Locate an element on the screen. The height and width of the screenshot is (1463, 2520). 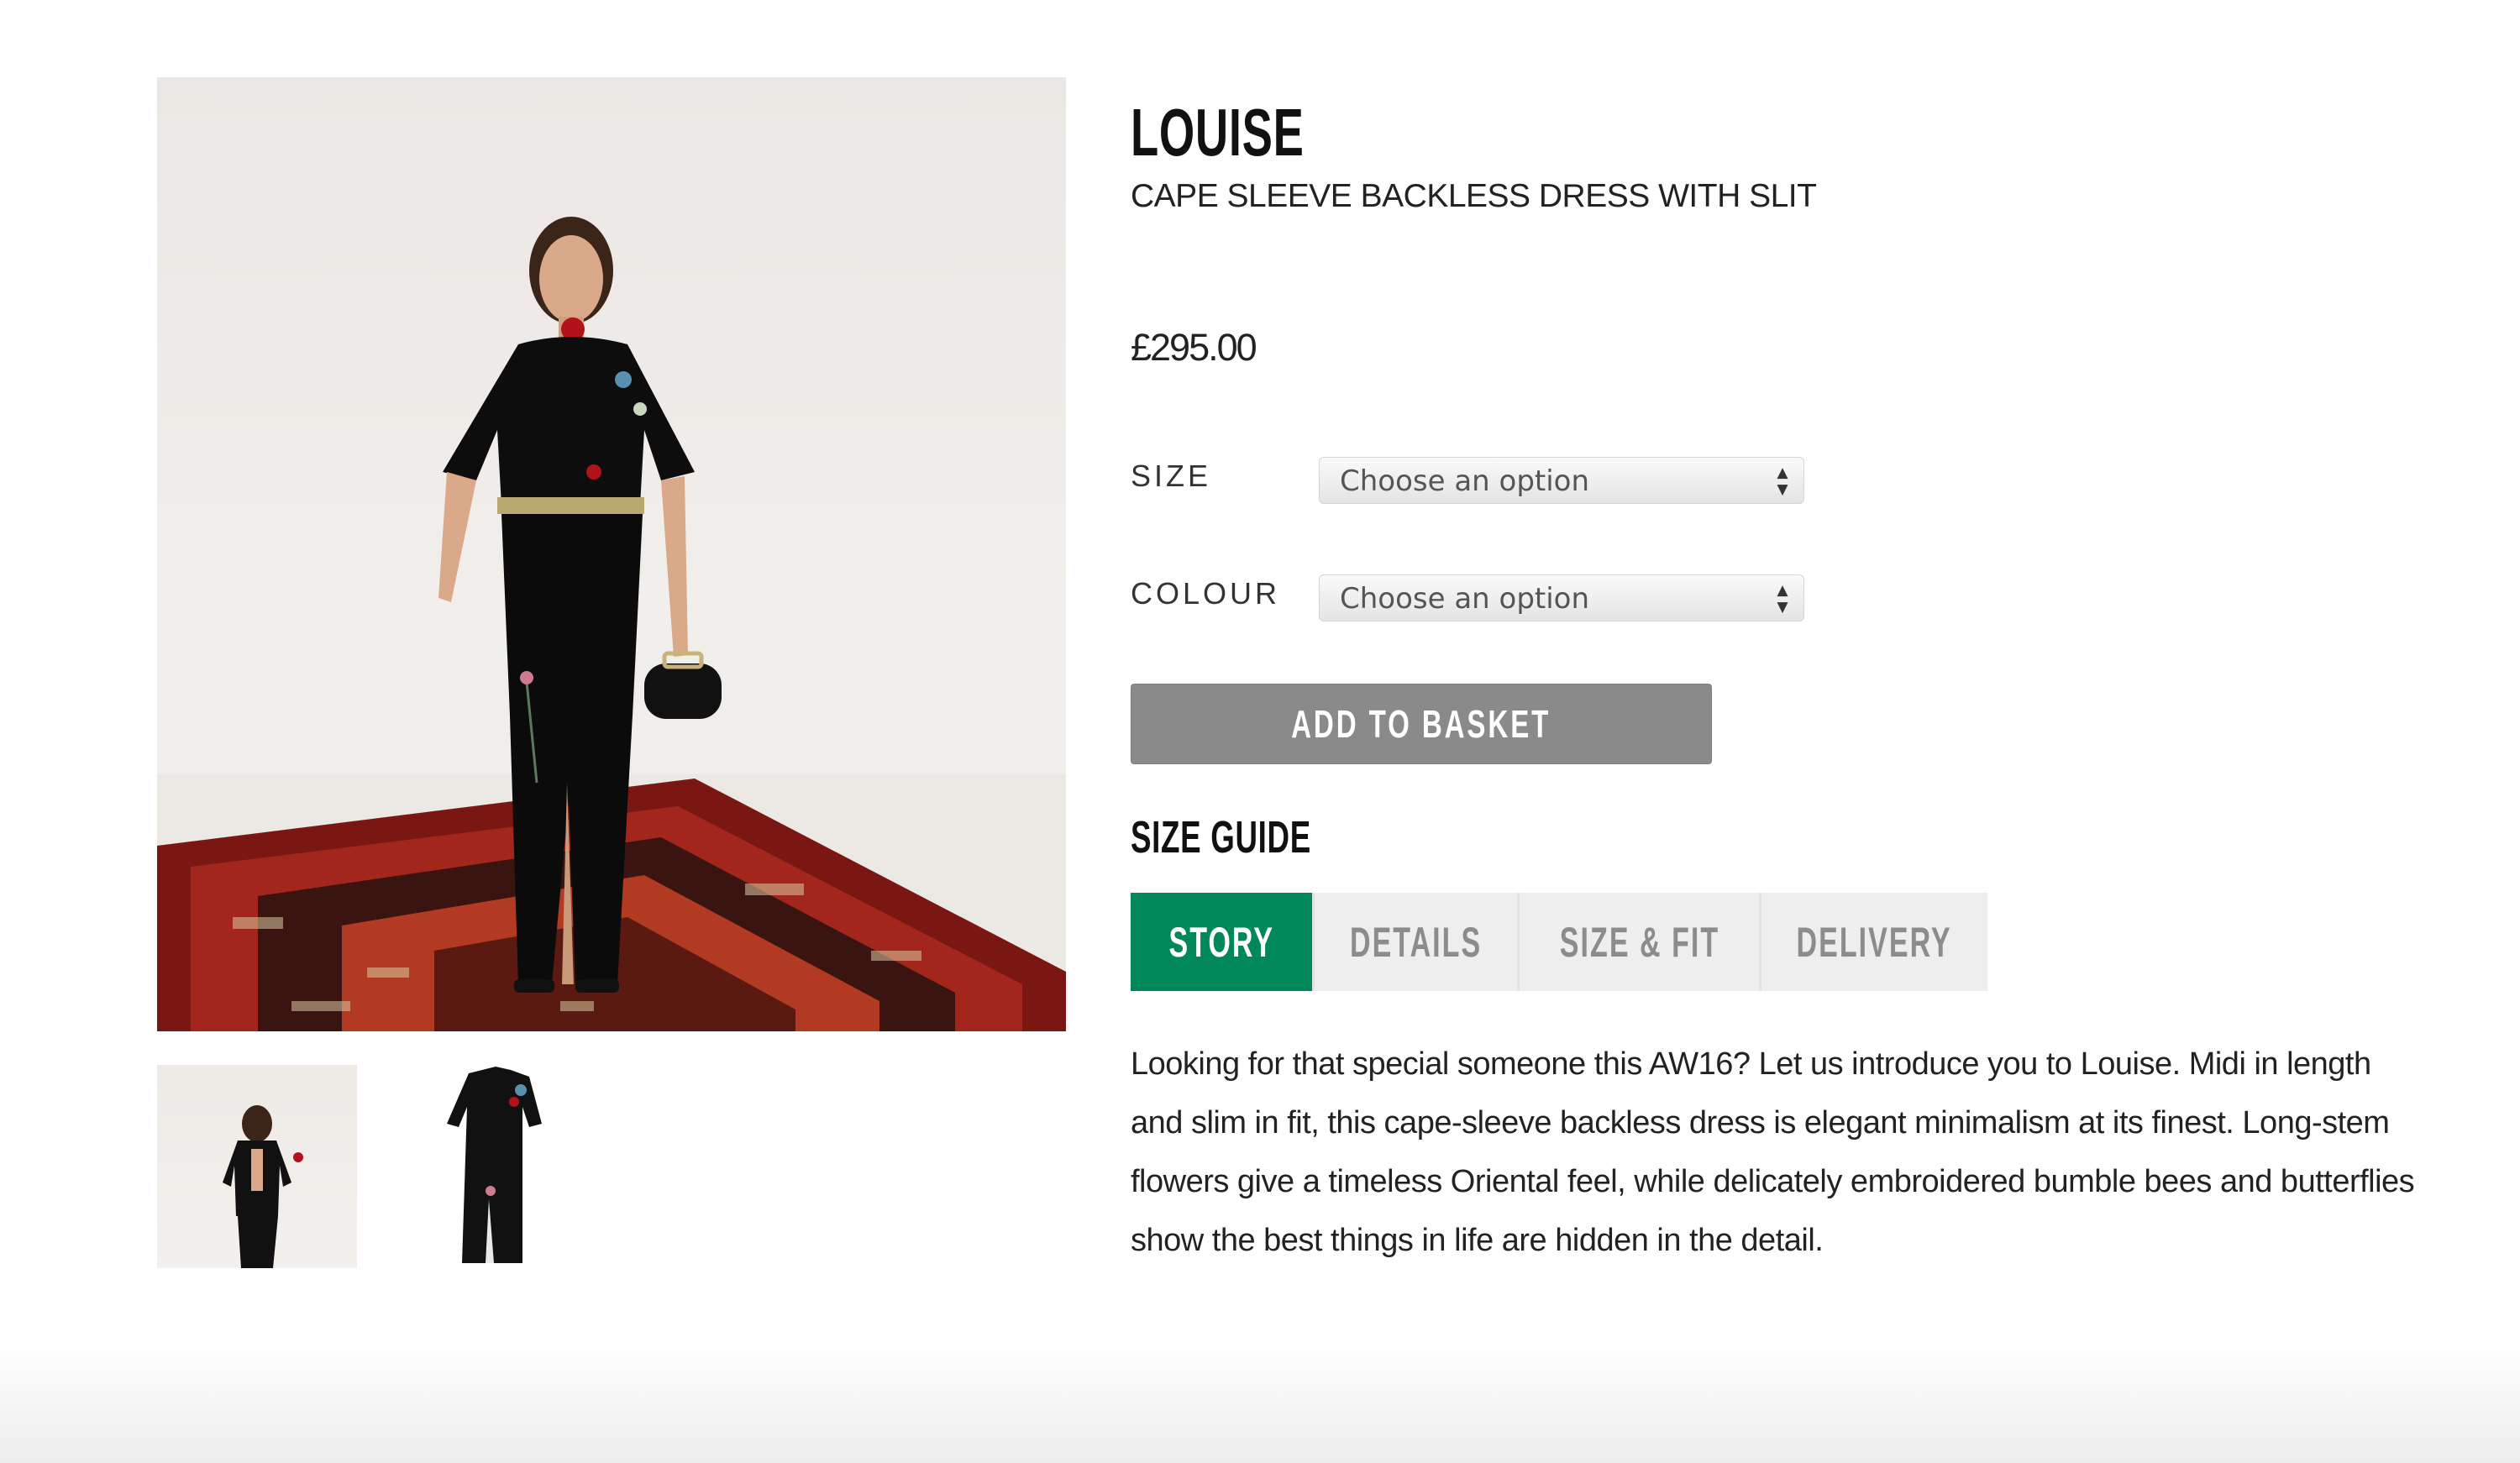
size-select: Choose an option ▲ ▼ is located at coordinates (1561, 480).